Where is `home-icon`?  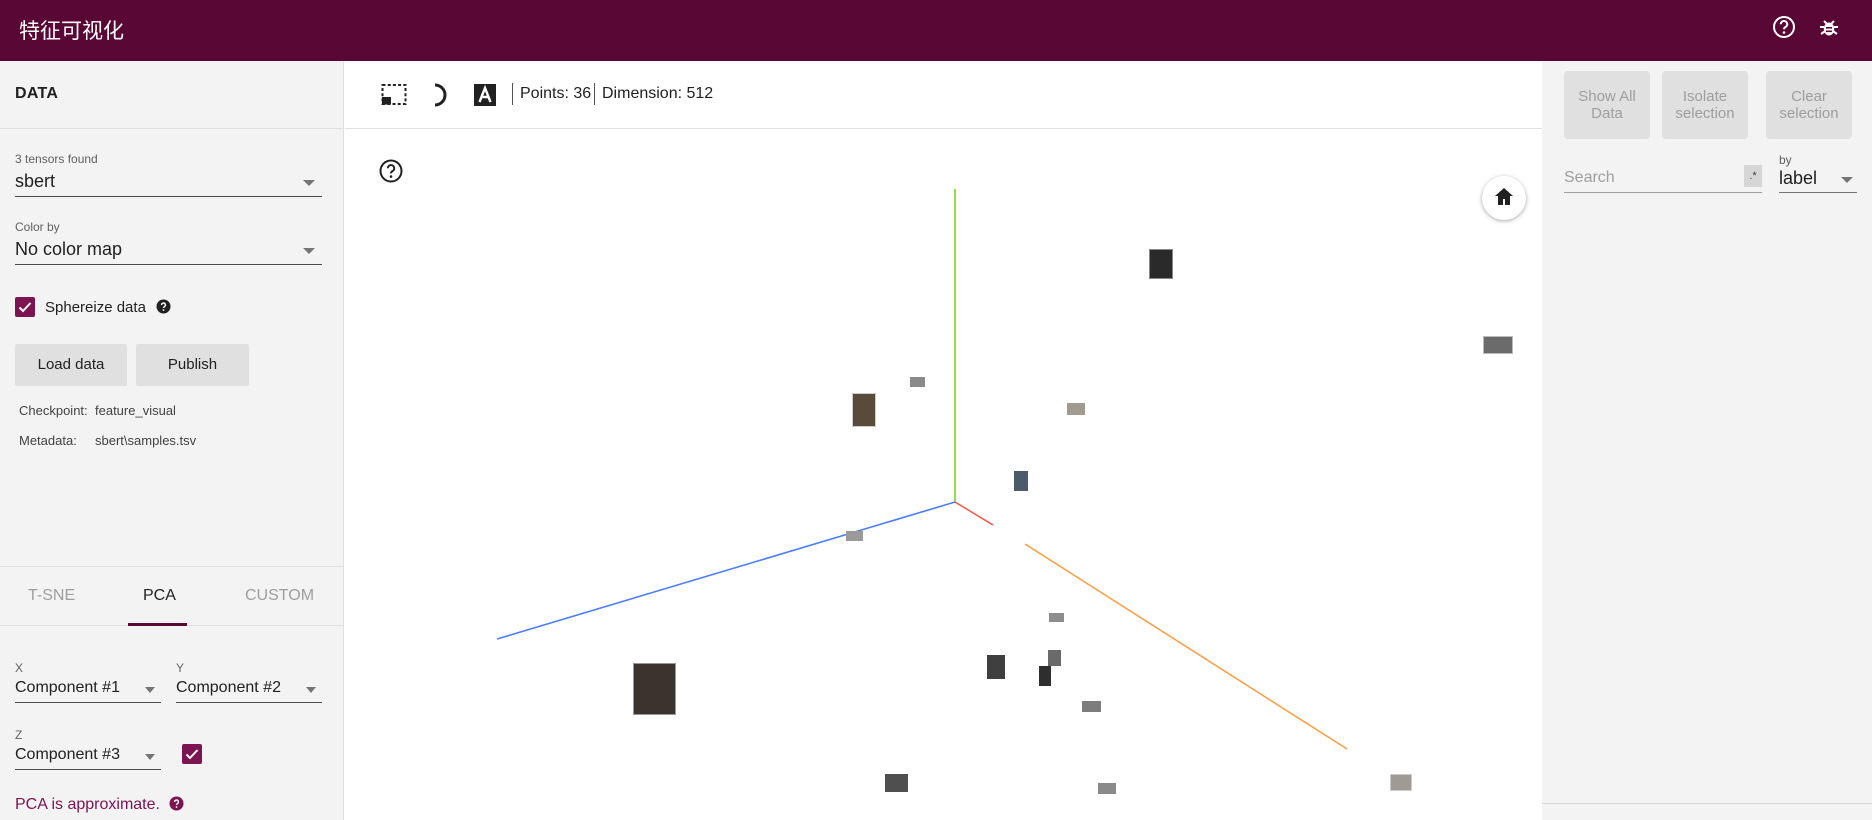 home-icon is located at coordinates (1504, 196).